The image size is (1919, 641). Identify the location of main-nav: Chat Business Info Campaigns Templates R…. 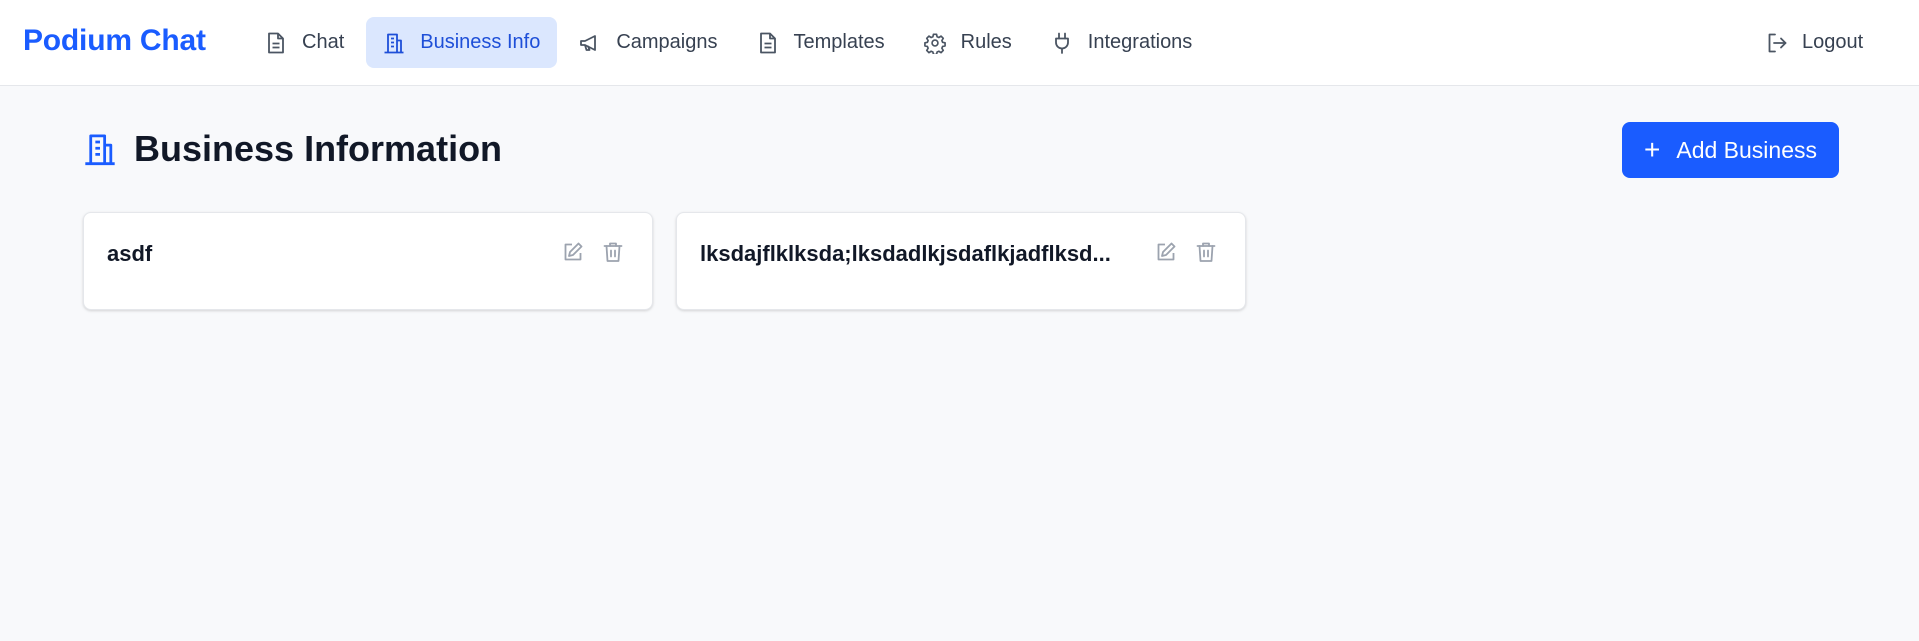
(731, 42).